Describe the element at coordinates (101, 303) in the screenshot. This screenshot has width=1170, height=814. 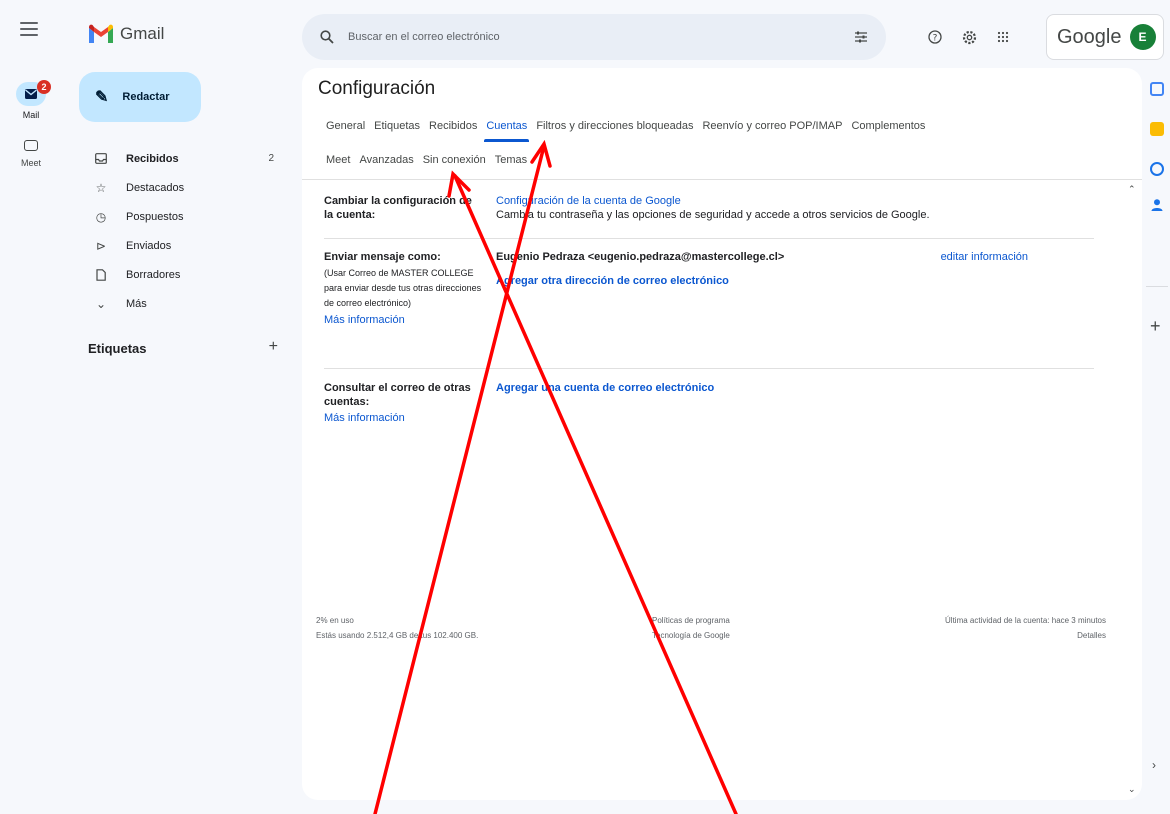
I see `chevron-down-icon: ⌄` at that location.